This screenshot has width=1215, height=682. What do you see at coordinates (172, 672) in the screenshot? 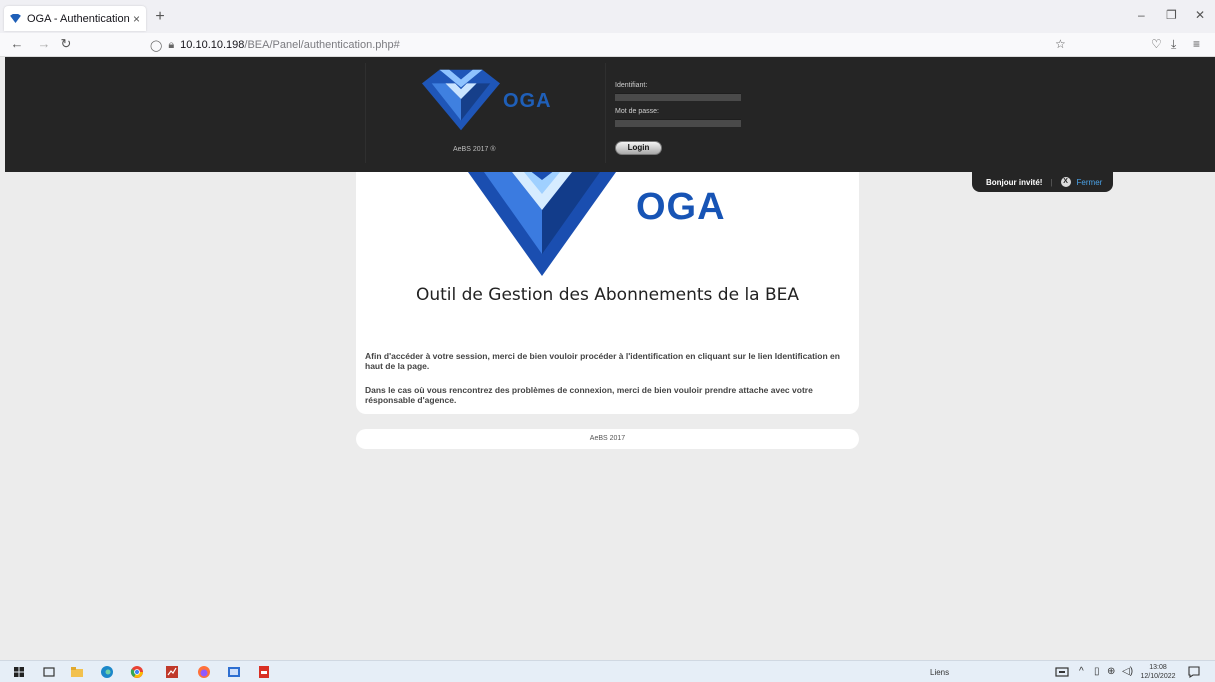
I see `app-chart-icon` at bounding box center [172, 672].